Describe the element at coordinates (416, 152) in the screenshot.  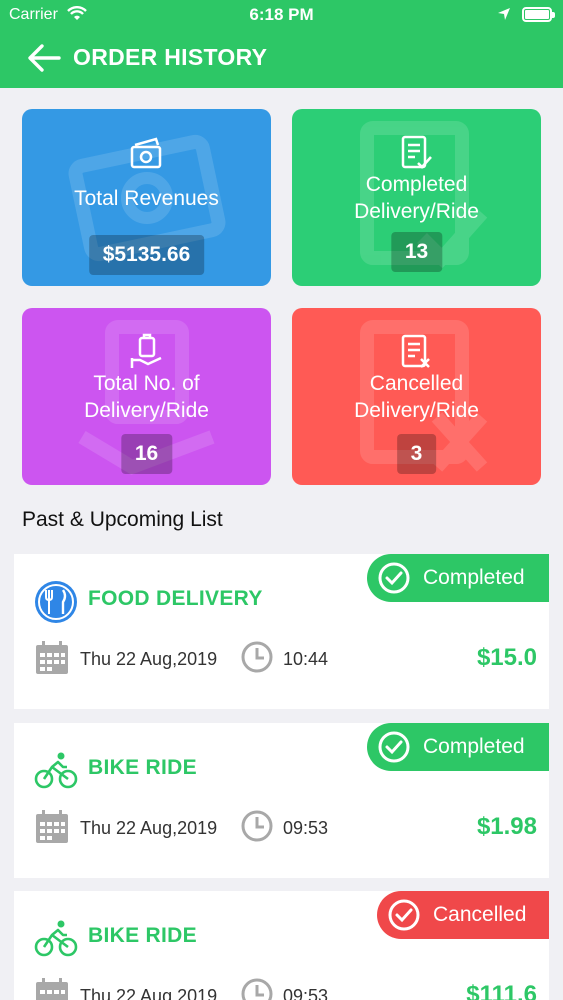
I see `checklist-icon` at that location.